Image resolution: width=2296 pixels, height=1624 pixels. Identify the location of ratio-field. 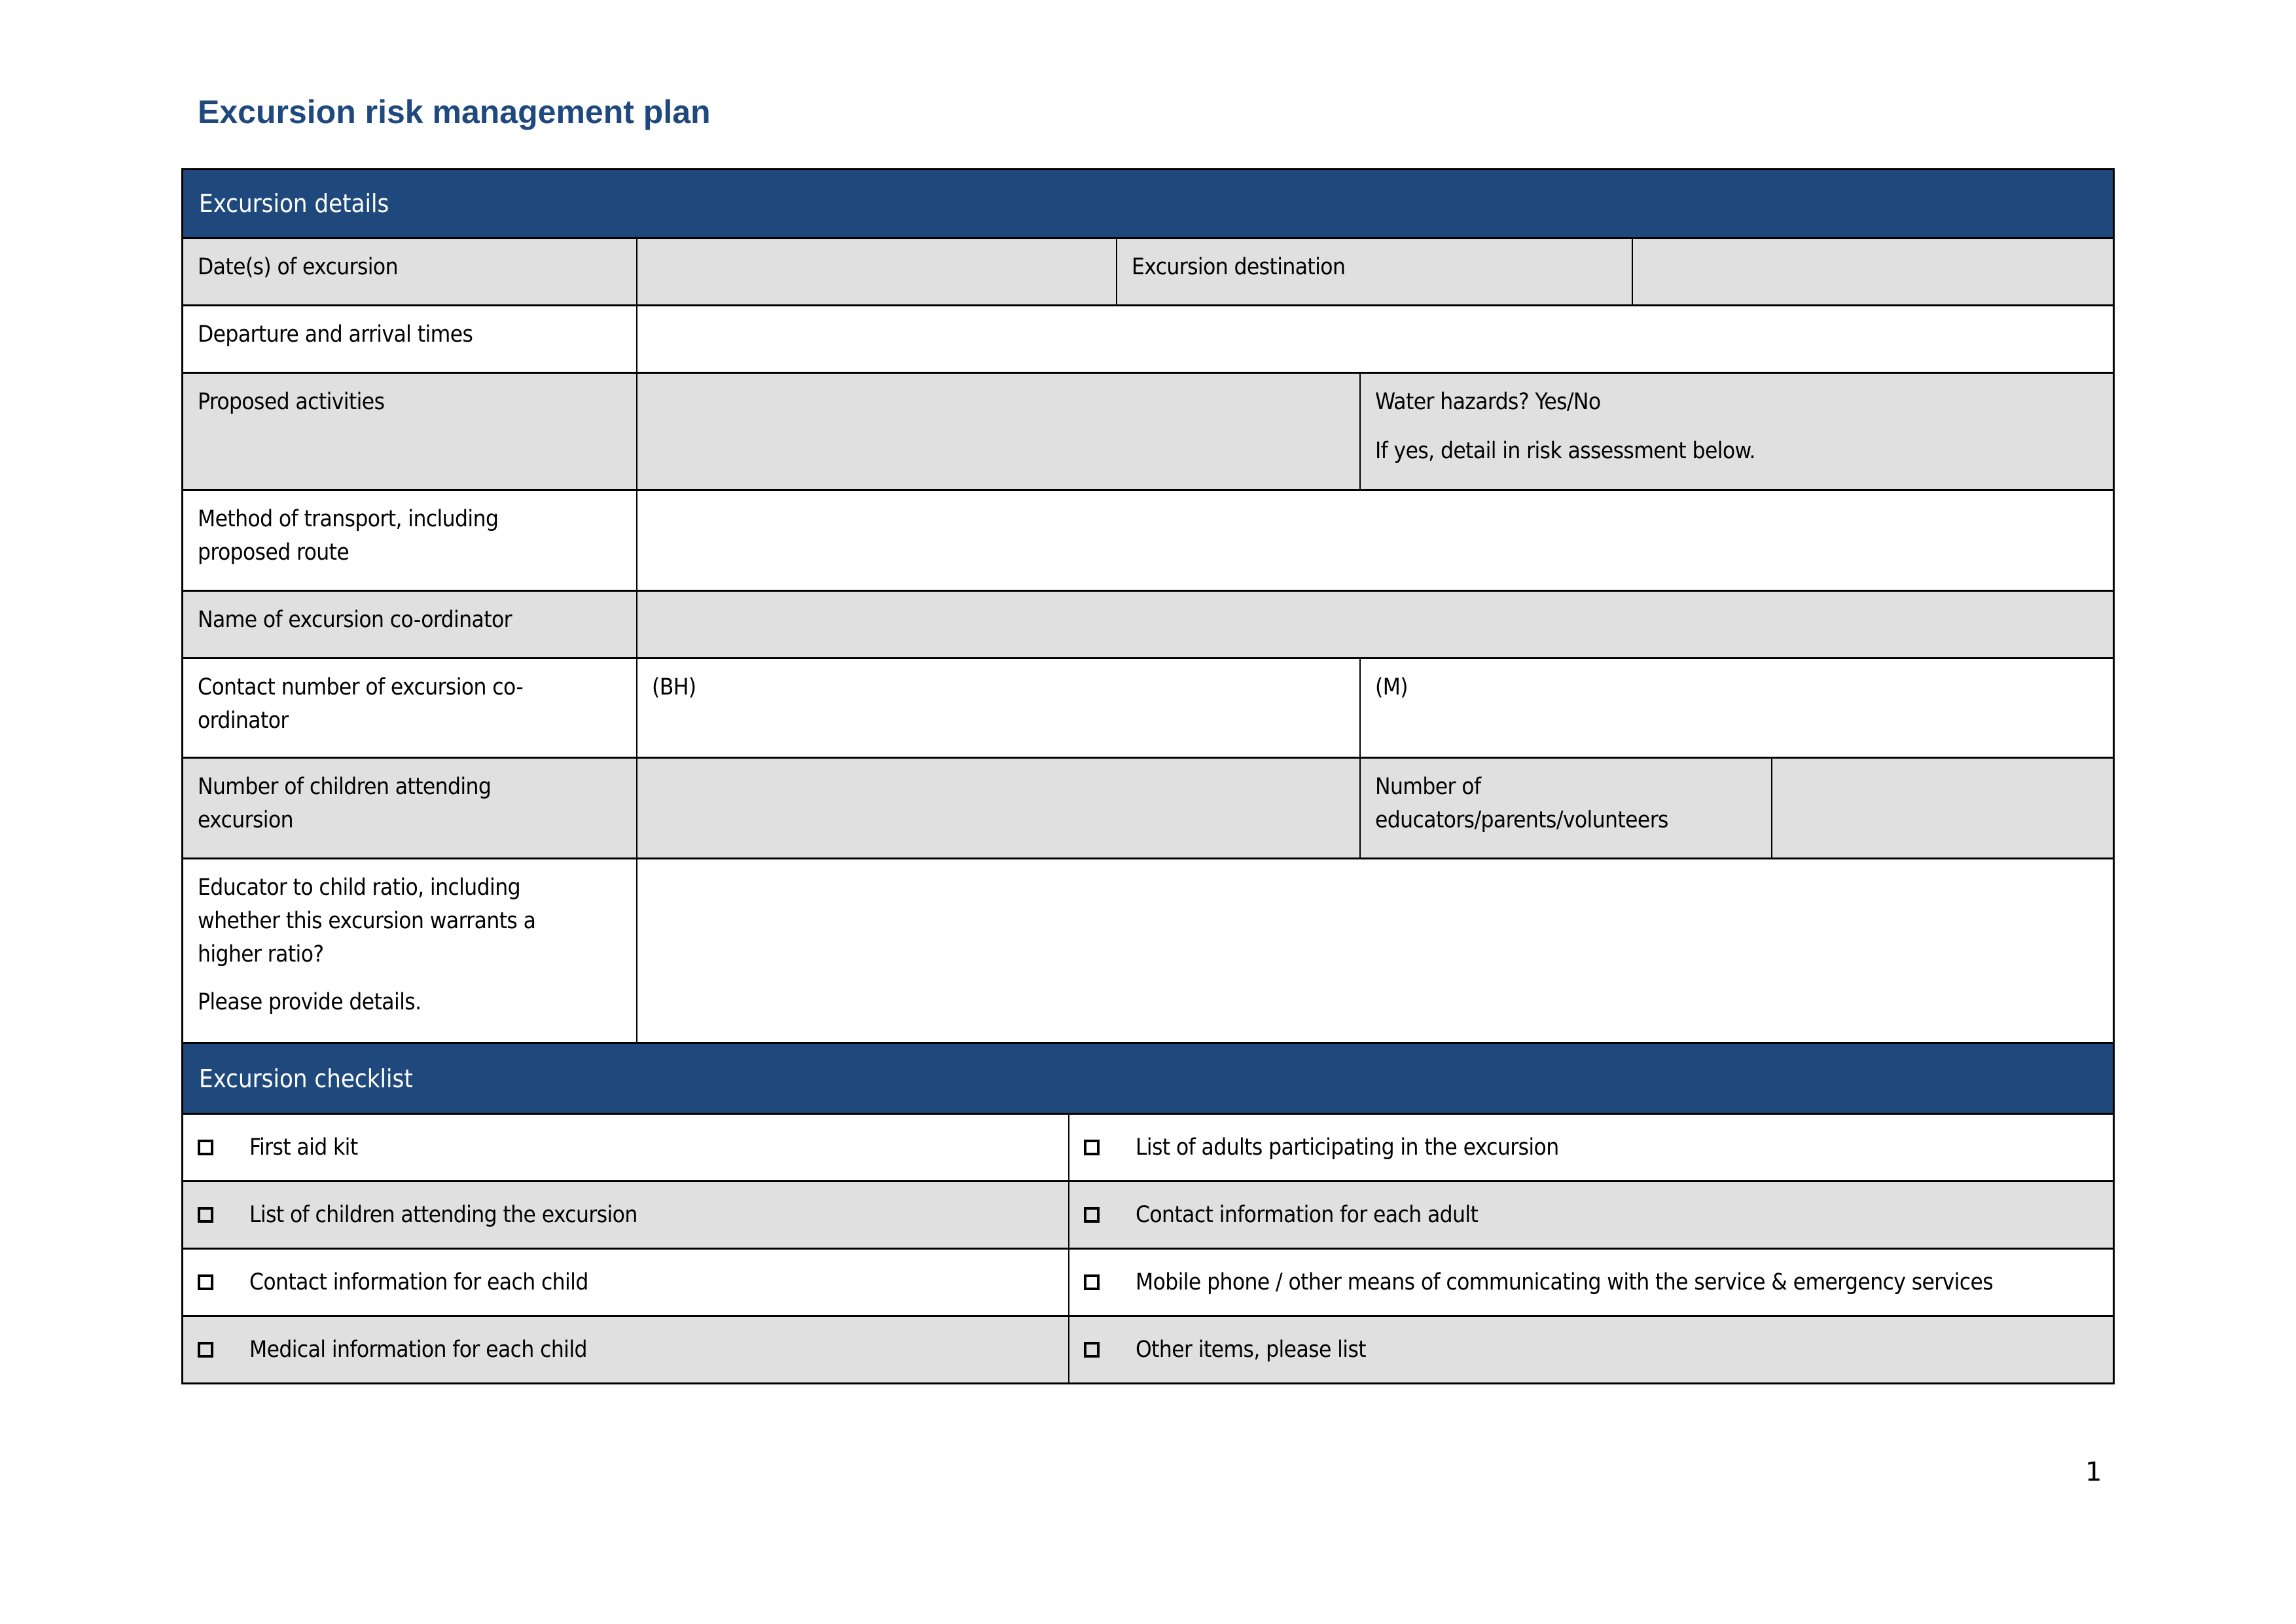
(1374, 950).